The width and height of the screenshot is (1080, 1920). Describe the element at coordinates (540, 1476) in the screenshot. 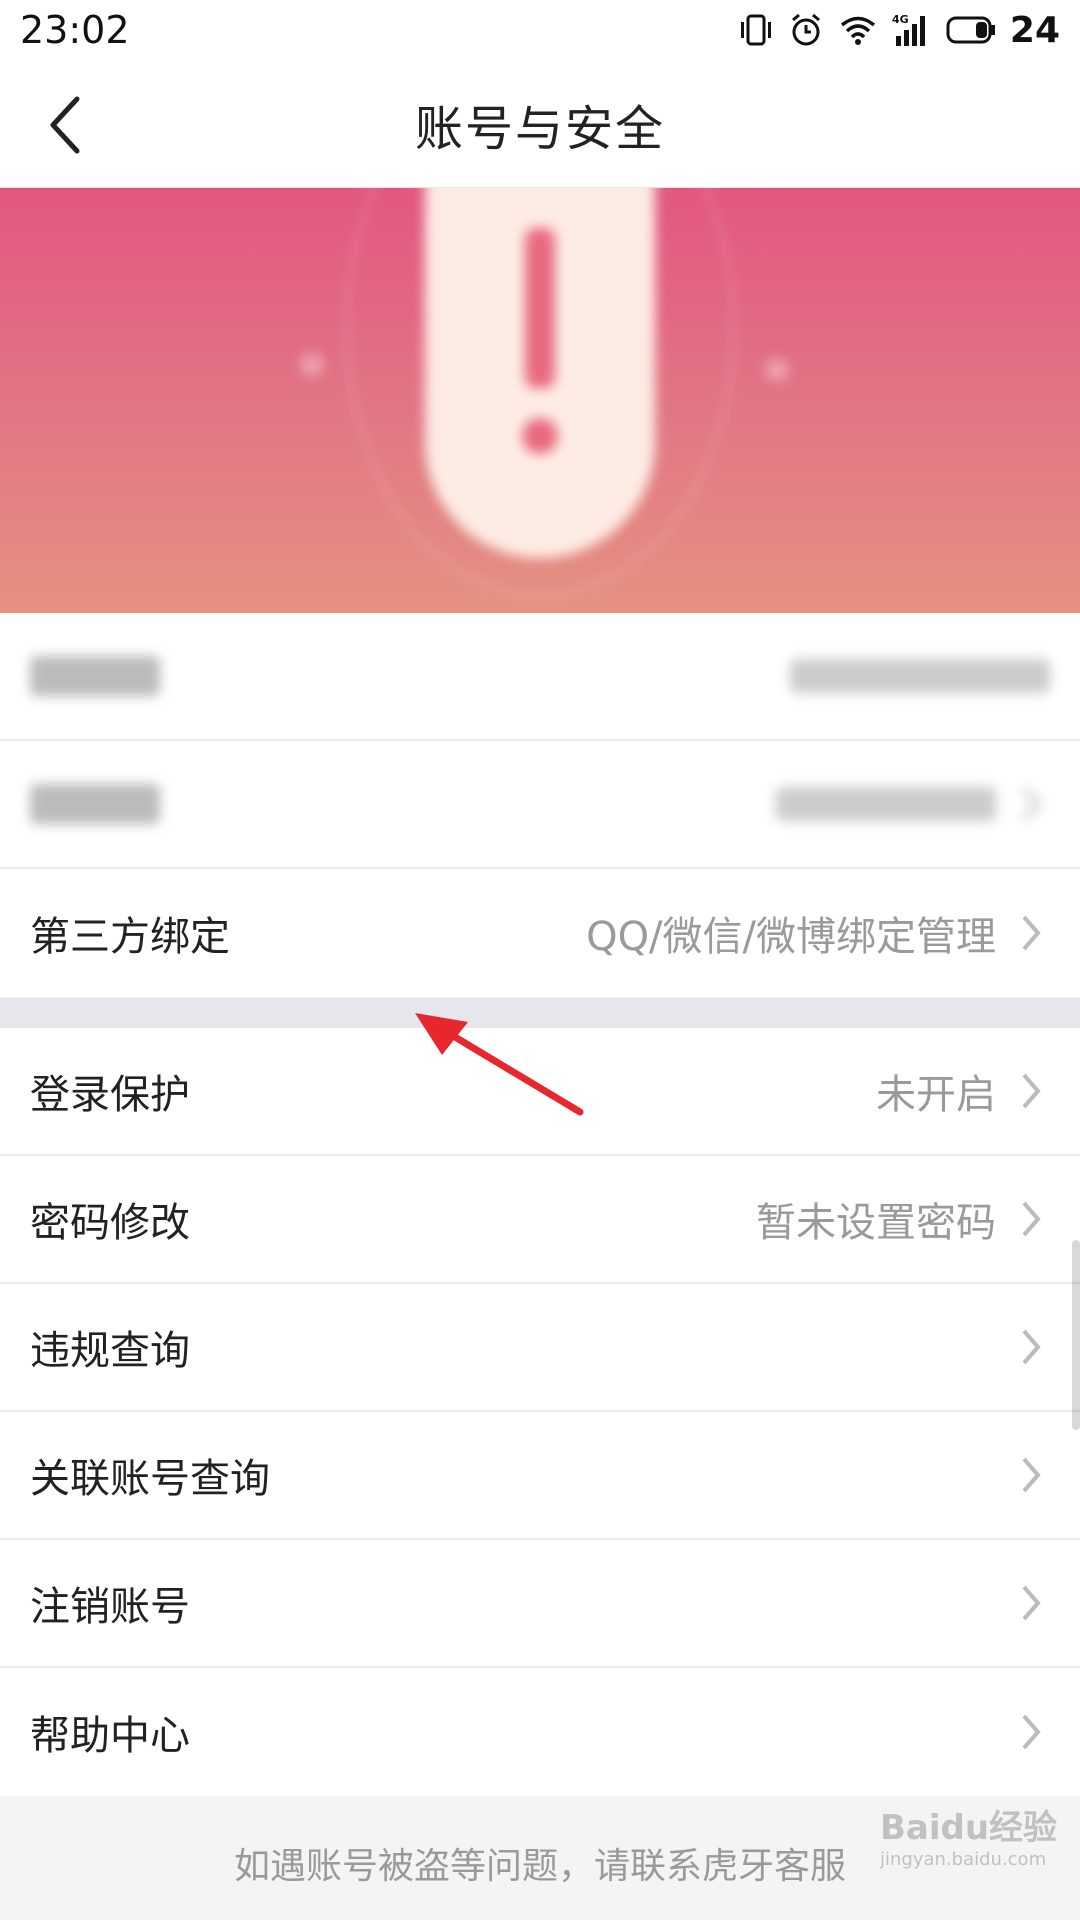

I see `list-item-linked-account-query: 关联账号查询` at that location.